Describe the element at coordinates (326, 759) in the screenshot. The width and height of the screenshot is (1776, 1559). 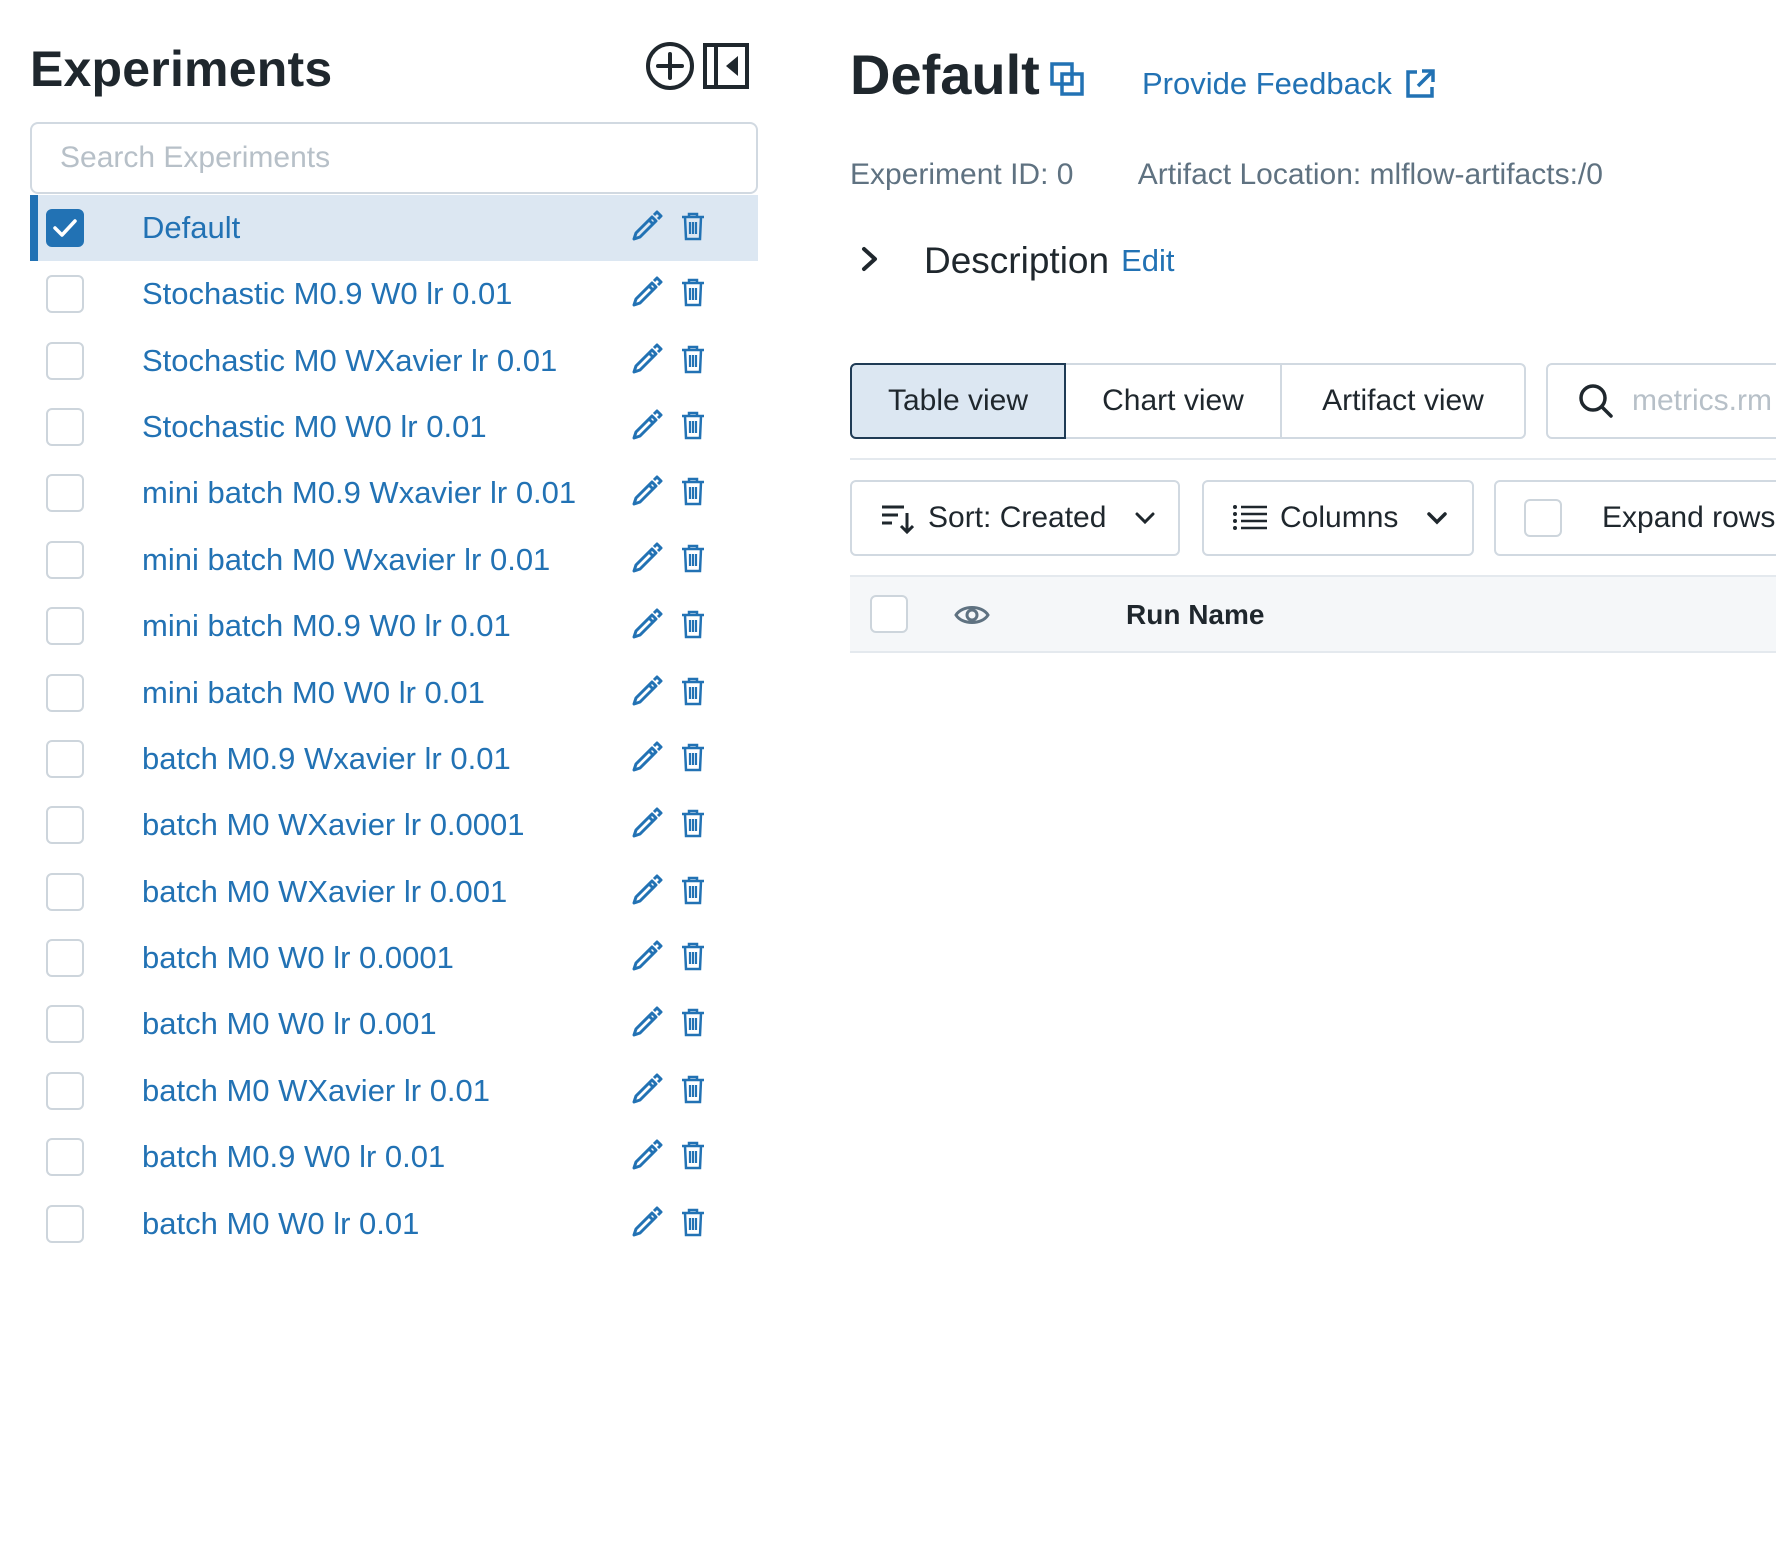
I see `experiment-name-link: batch M0.9 Wxavier lr 0.01` at that location.